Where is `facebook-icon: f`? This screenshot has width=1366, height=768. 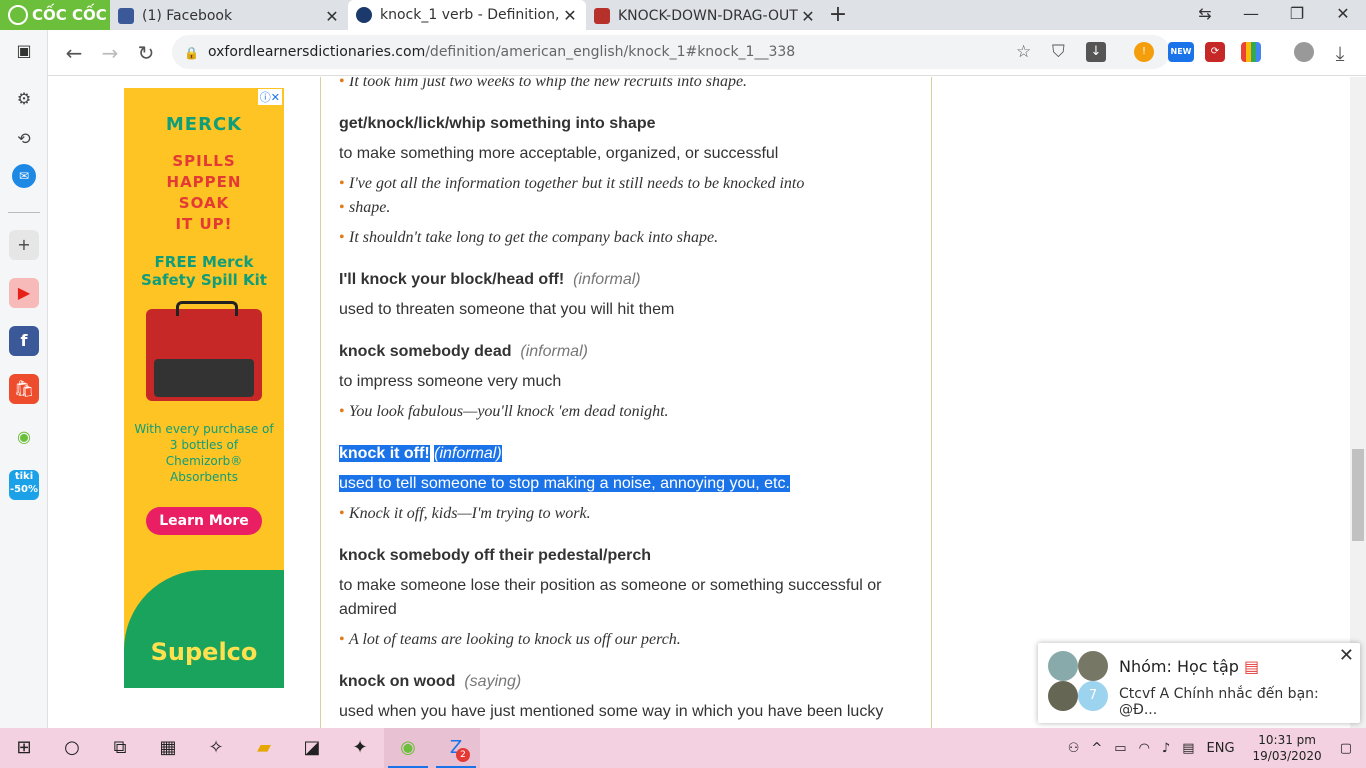
facebook-icon: f is located at coordinates (24, 341).